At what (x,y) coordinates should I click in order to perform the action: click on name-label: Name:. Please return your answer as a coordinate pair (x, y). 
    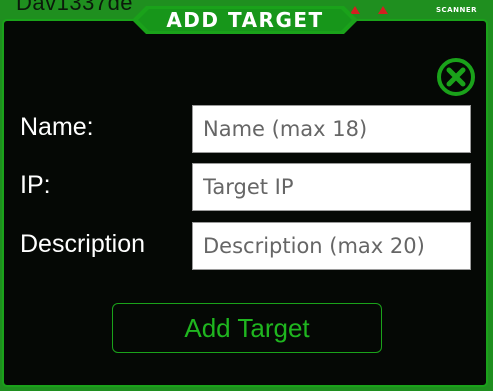
    Looking at the image, I should click on (57, 127).